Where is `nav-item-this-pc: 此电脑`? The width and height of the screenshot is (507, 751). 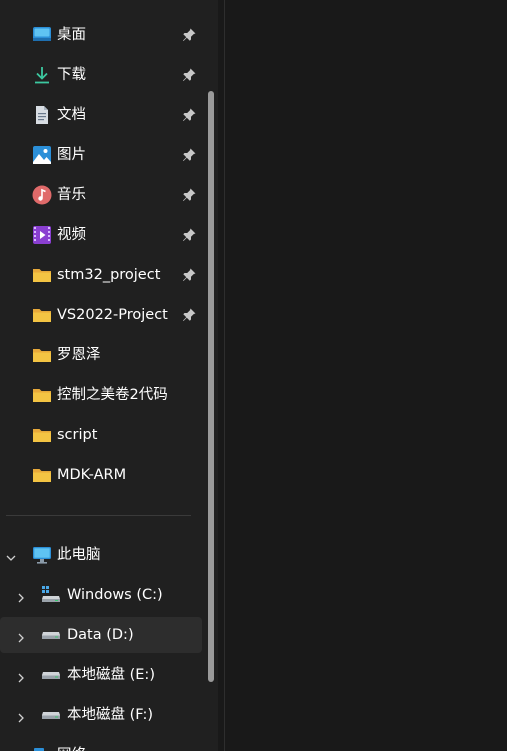 nav-item-this-pc: 此电脑 is located at coordinates (101, 555).